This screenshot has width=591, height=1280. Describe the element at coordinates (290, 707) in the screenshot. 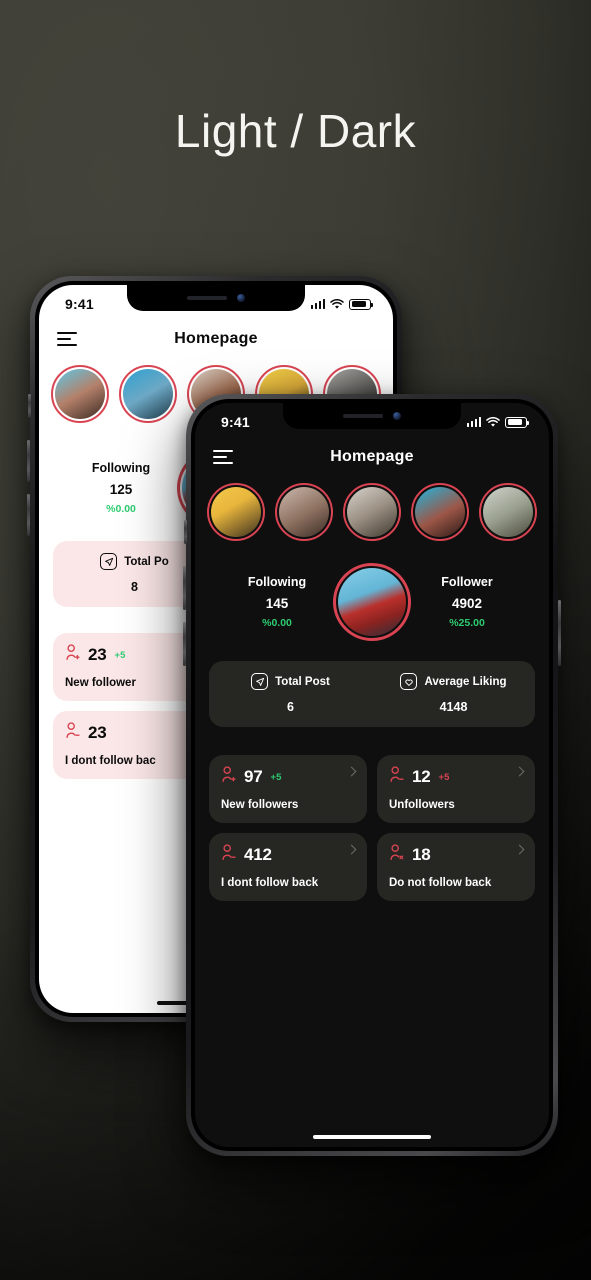

I see `total-post-value: 6` at that location.